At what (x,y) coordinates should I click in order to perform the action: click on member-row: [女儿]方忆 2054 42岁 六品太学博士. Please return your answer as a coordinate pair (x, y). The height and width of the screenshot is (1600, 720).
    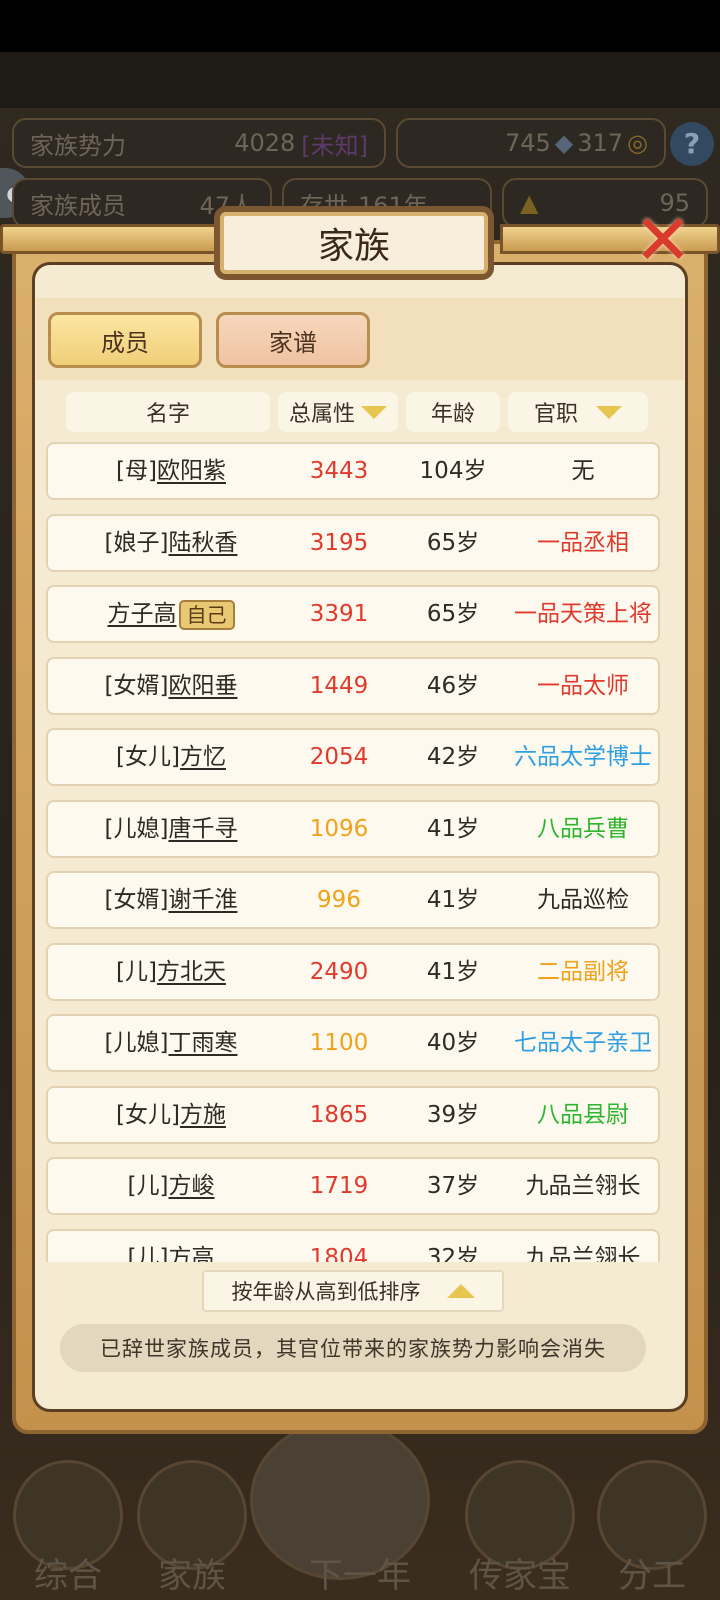
    Looking at the image, I should click on (353, 757).